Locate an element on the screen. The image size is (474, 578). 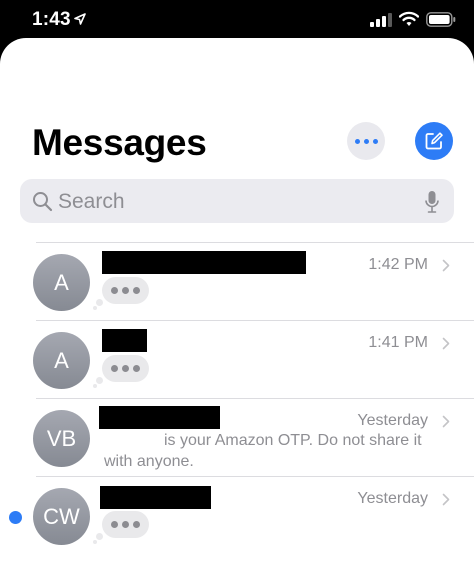
more-options-button is located at coordinates (366, 141).